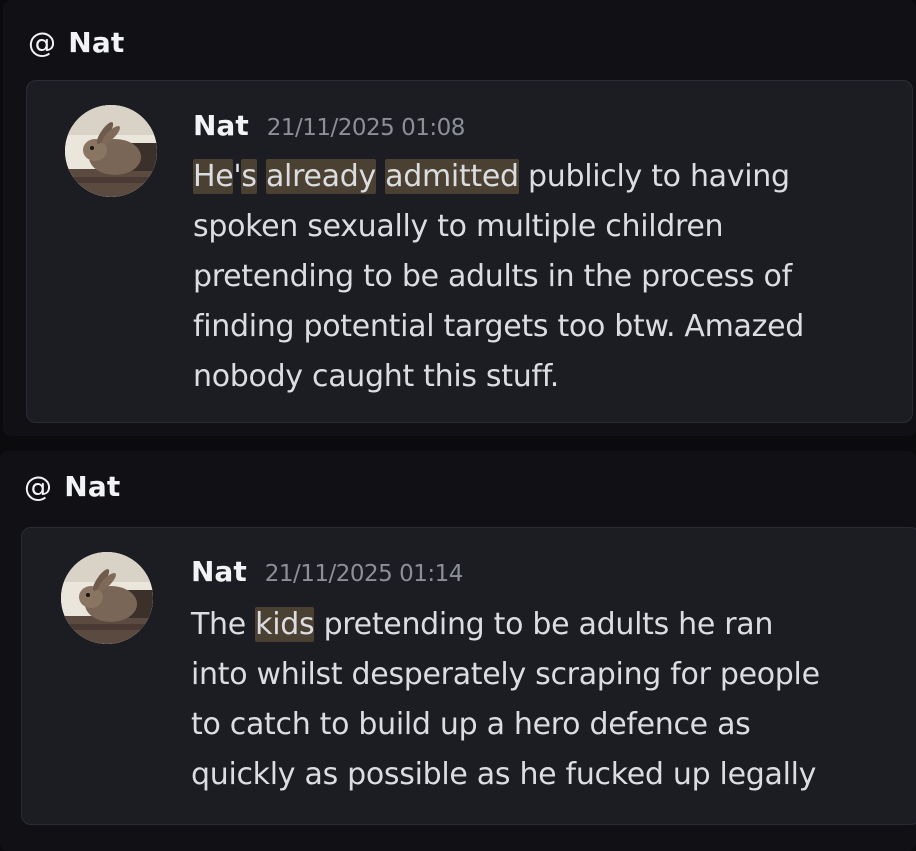 The height and width of the screenshot is (851, 916). Describe the element at coordinates (544, 624) in the screenshot. I see `message-segment: pretending to be adults he ran` at that location.